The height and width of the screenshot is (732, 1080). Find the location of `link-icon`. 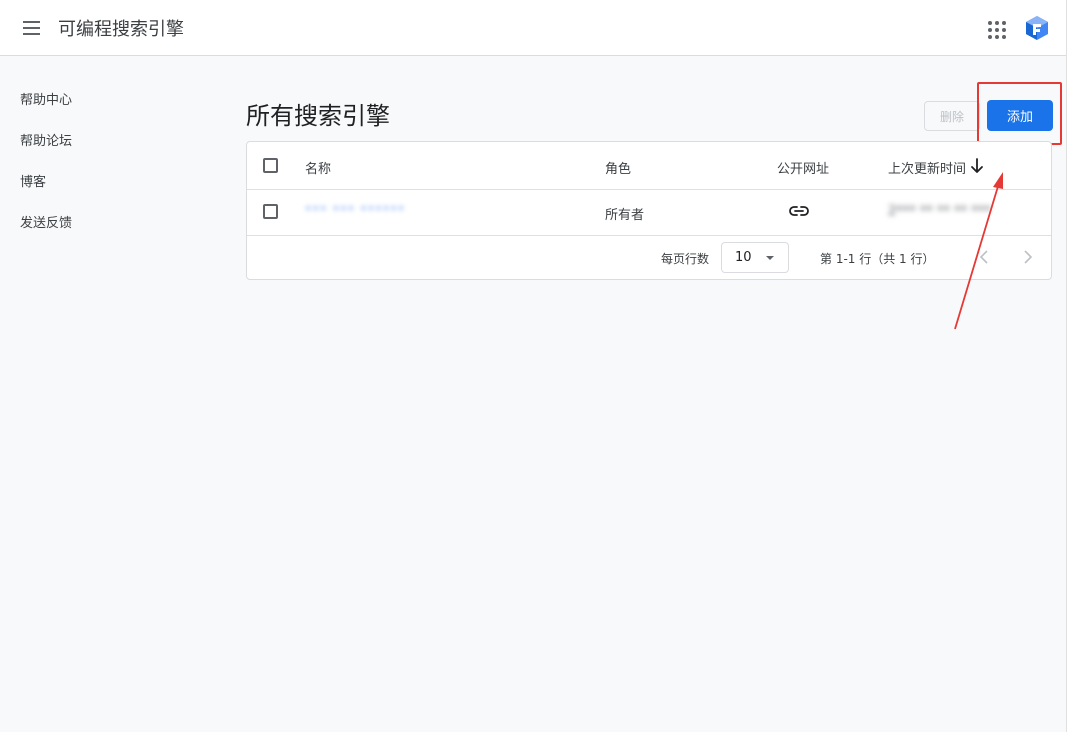

link-icon is located at coordinates (799, 211).